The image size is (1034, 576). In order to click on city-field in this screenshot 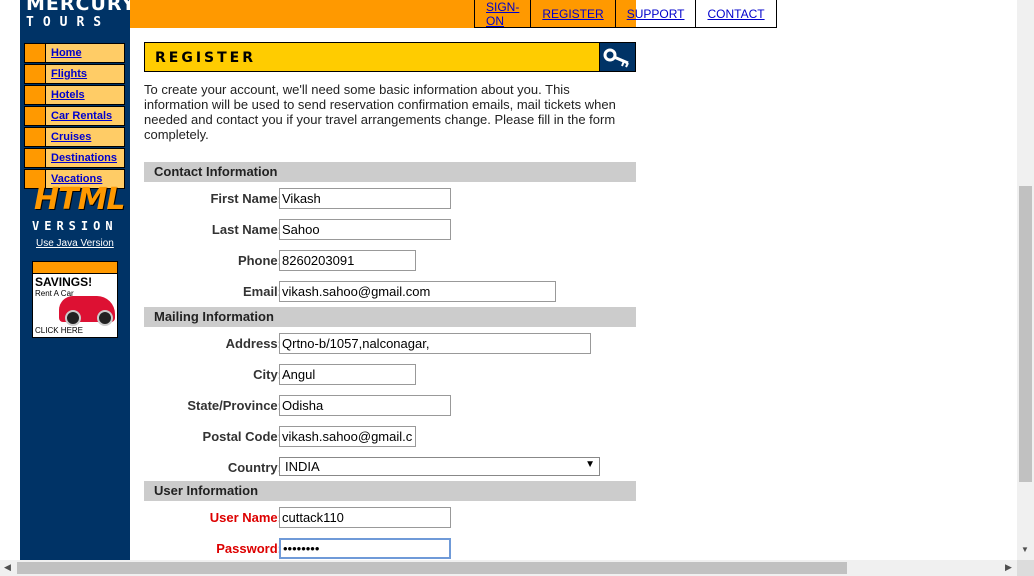, I will do `click(347, 374)`.